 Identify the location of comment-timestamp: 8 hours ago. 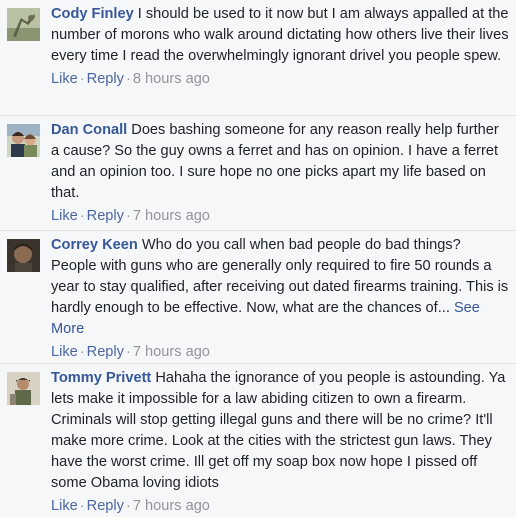
(171, 79).